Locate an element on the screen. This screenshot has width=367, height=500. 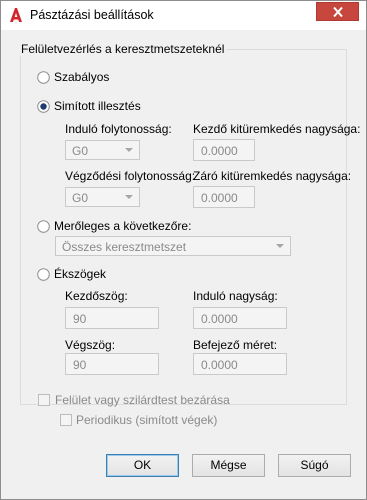
close-button is located at coordinates (337, 11).